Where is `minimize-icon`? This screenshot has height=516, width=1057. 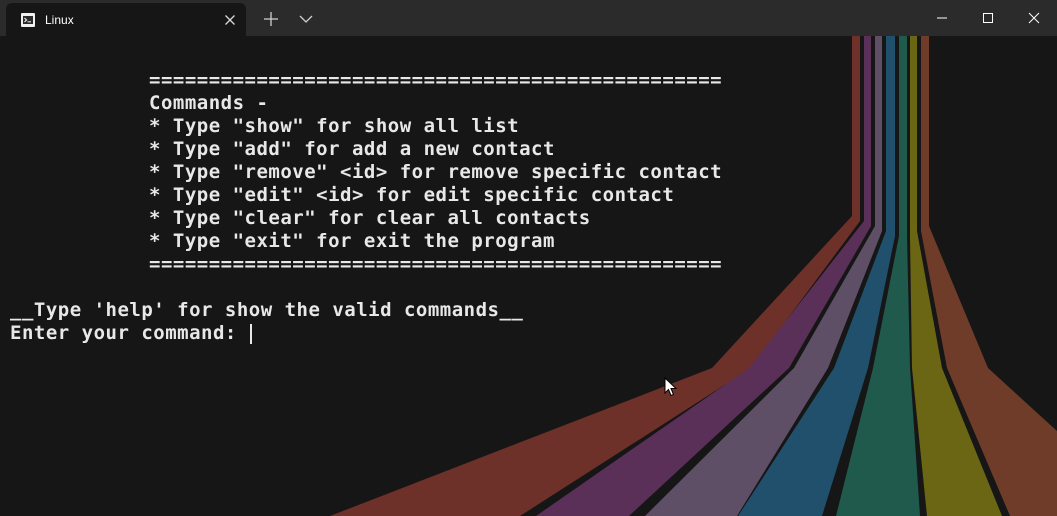 minimize-icon is located at coordinates (942, 18).